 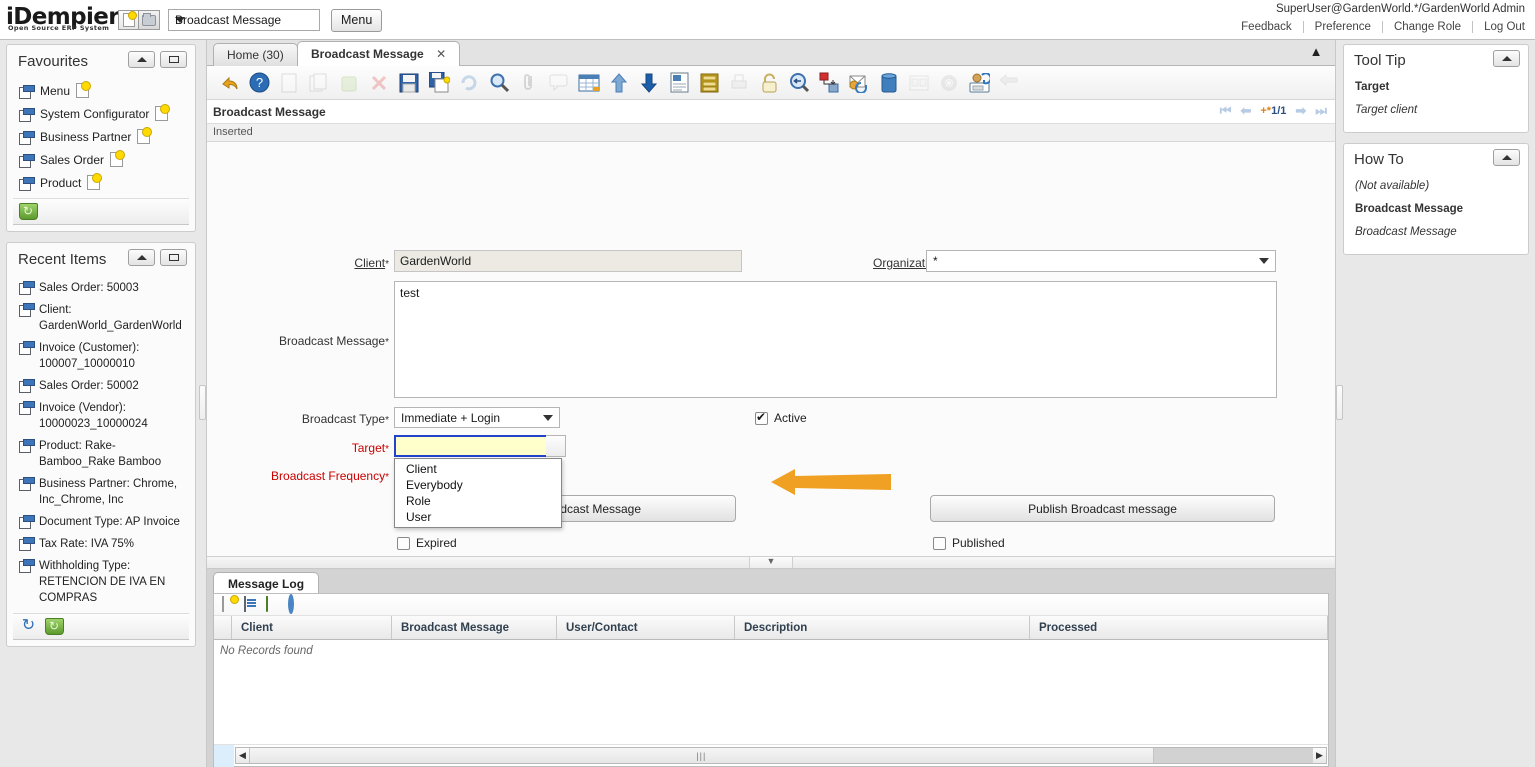 I want to click on tab-home: Home (30), so click(x=255, y=54).